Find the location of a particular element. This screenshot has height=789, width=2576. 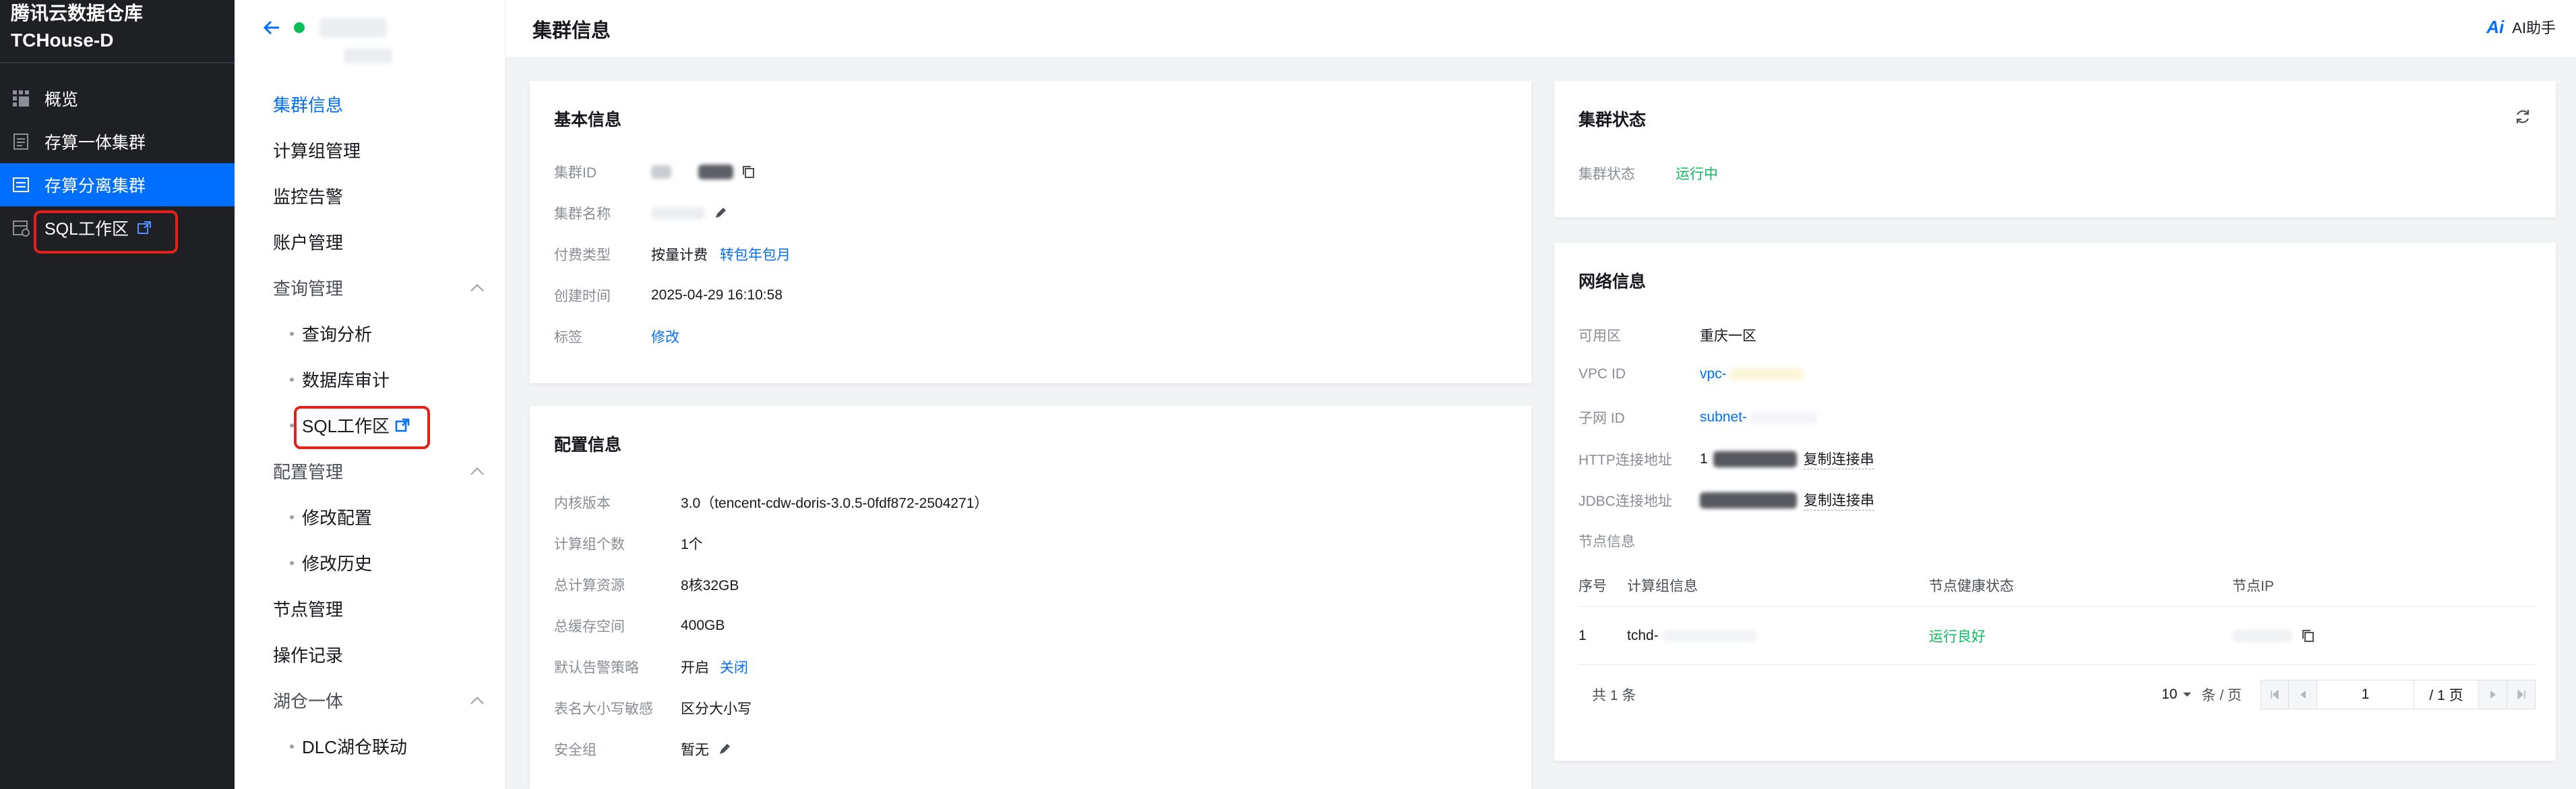

field-label: 安全组 is located at coordinates (575, 750).